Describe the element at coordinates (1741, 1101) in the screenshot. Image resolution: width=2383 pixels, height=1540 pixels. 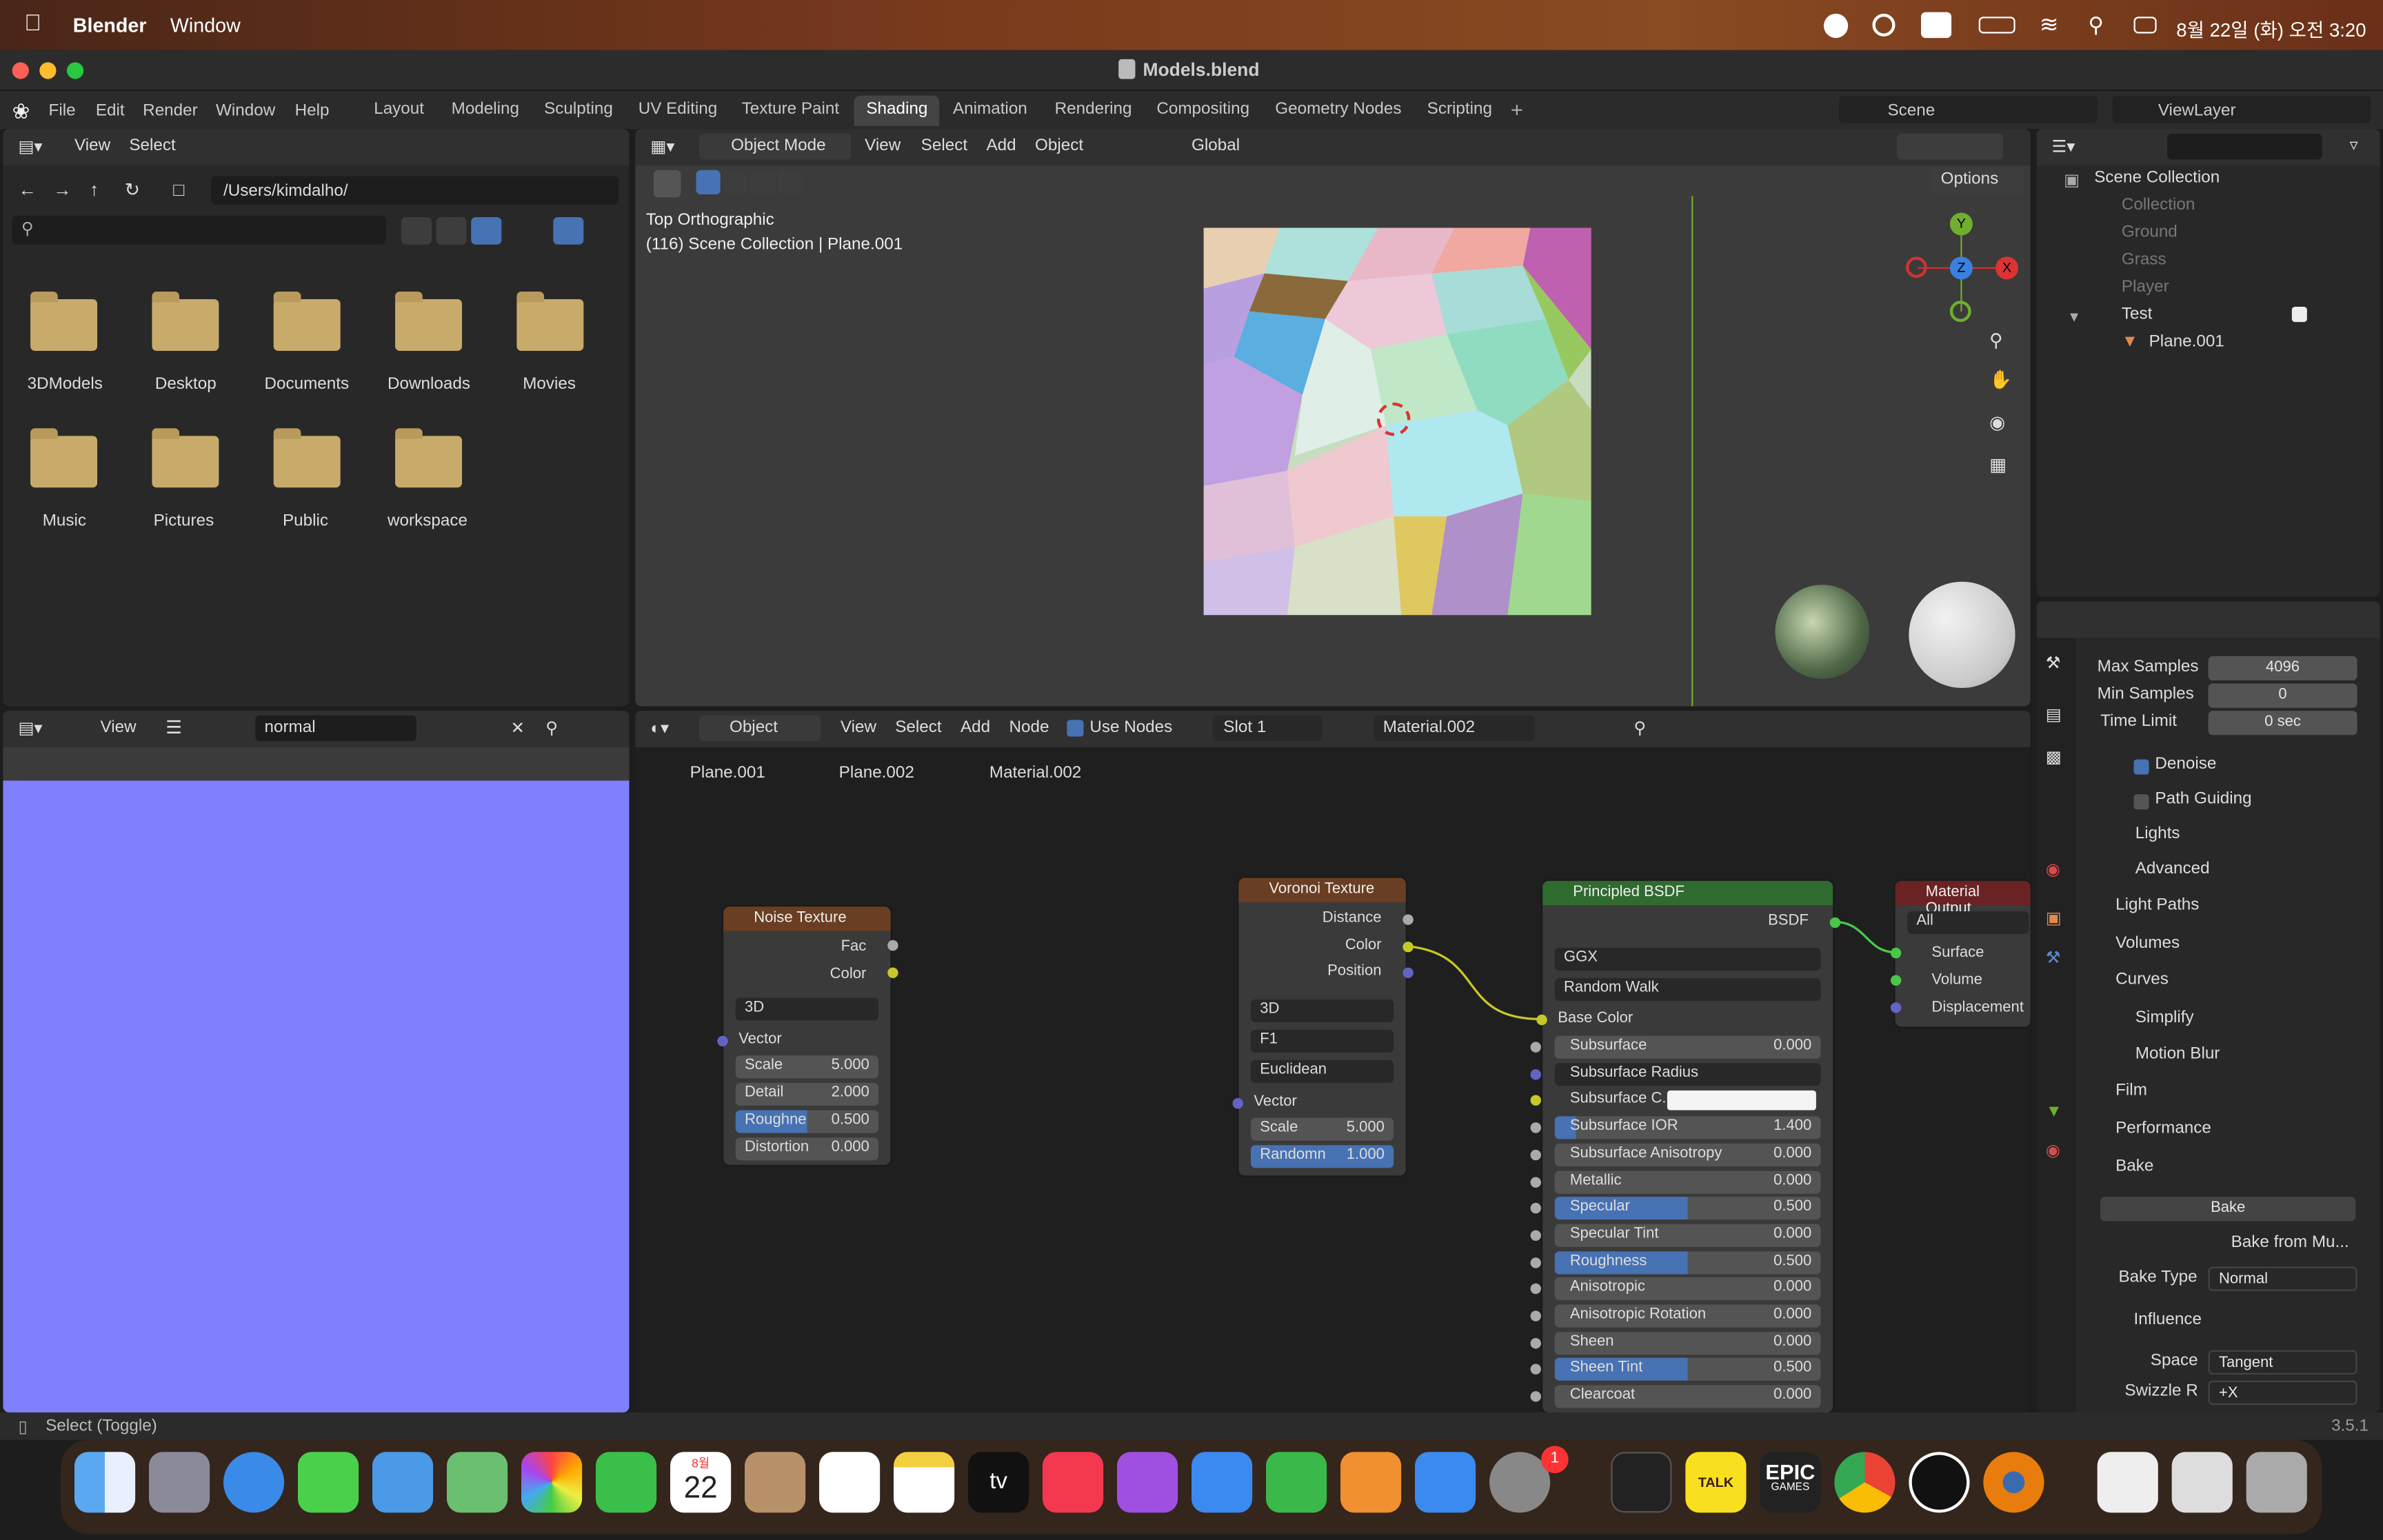
I see `subsurface-color-swatch` at that location.